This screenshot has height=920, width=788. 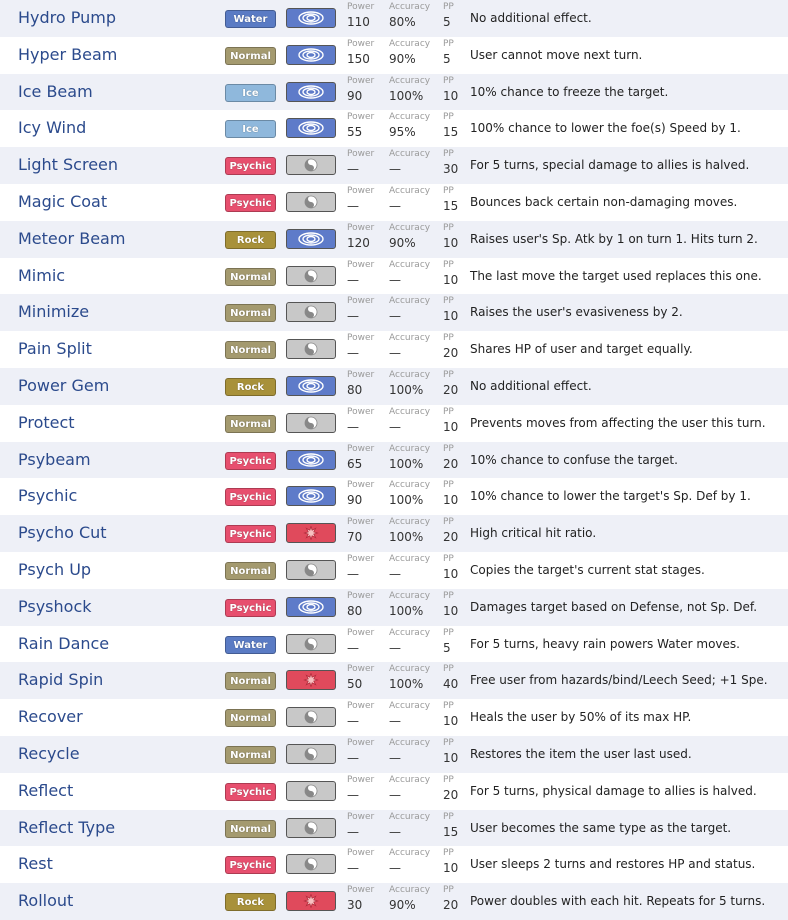 What do you see at coordinates (67, 18) in the screenshot?
I see `move-name: Hydro Pump` at bounding box center [67, 18].